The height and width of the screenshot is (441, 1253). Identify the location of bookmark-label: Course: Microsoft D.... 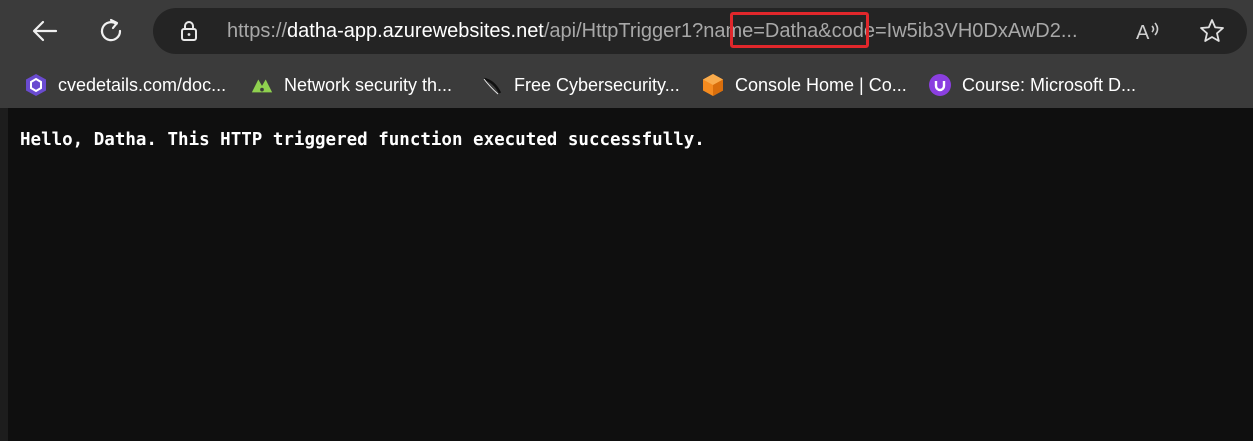
(1049, 84).